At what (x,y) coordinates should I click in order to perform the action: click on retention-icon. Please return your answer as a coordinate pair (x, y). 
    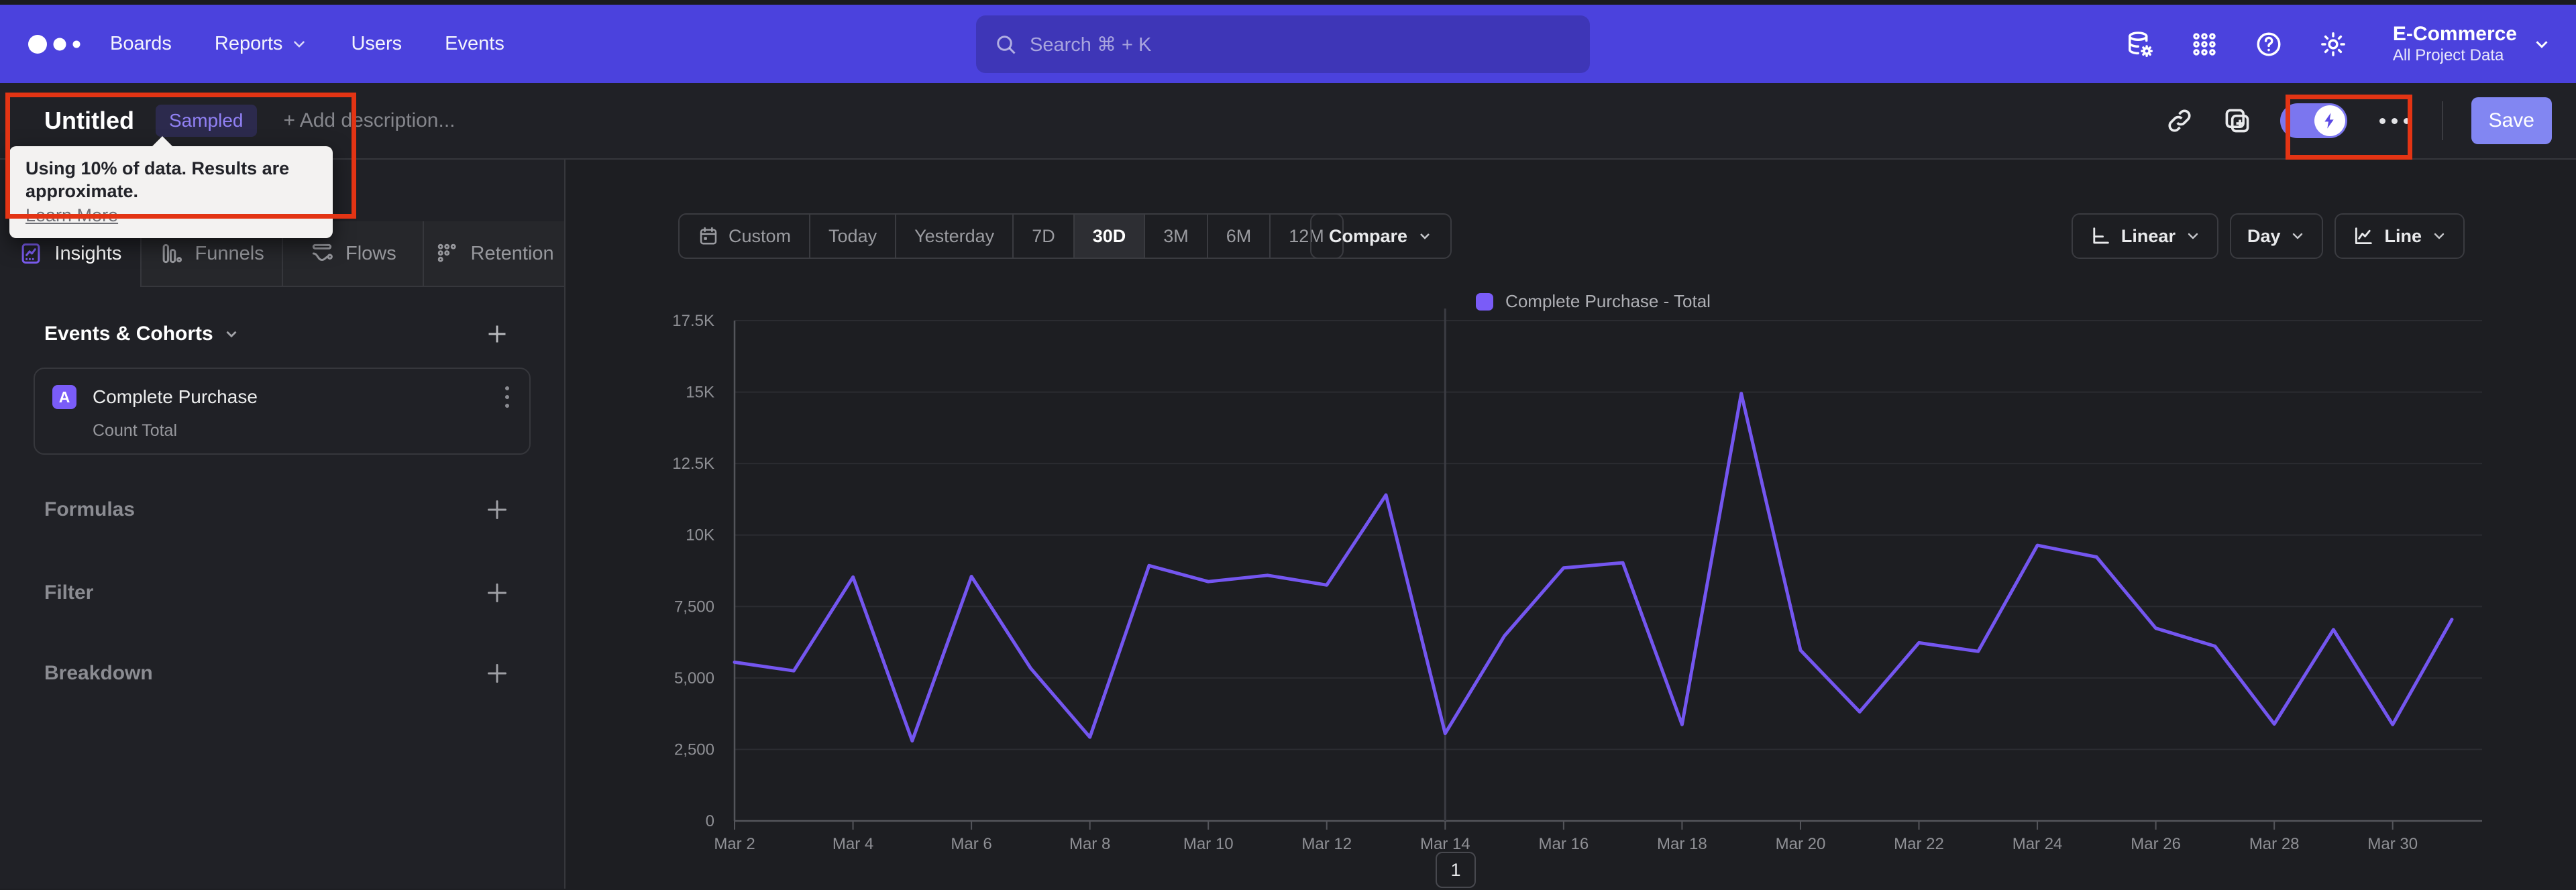
    Looking at the image, I should click on (447, 253).